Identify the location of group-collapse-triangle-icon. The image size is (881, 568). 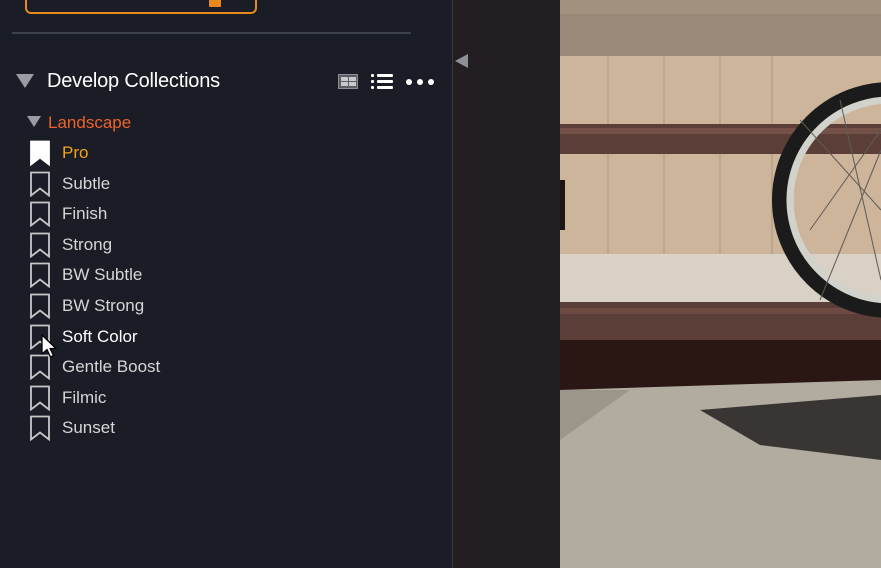
(34, 121).